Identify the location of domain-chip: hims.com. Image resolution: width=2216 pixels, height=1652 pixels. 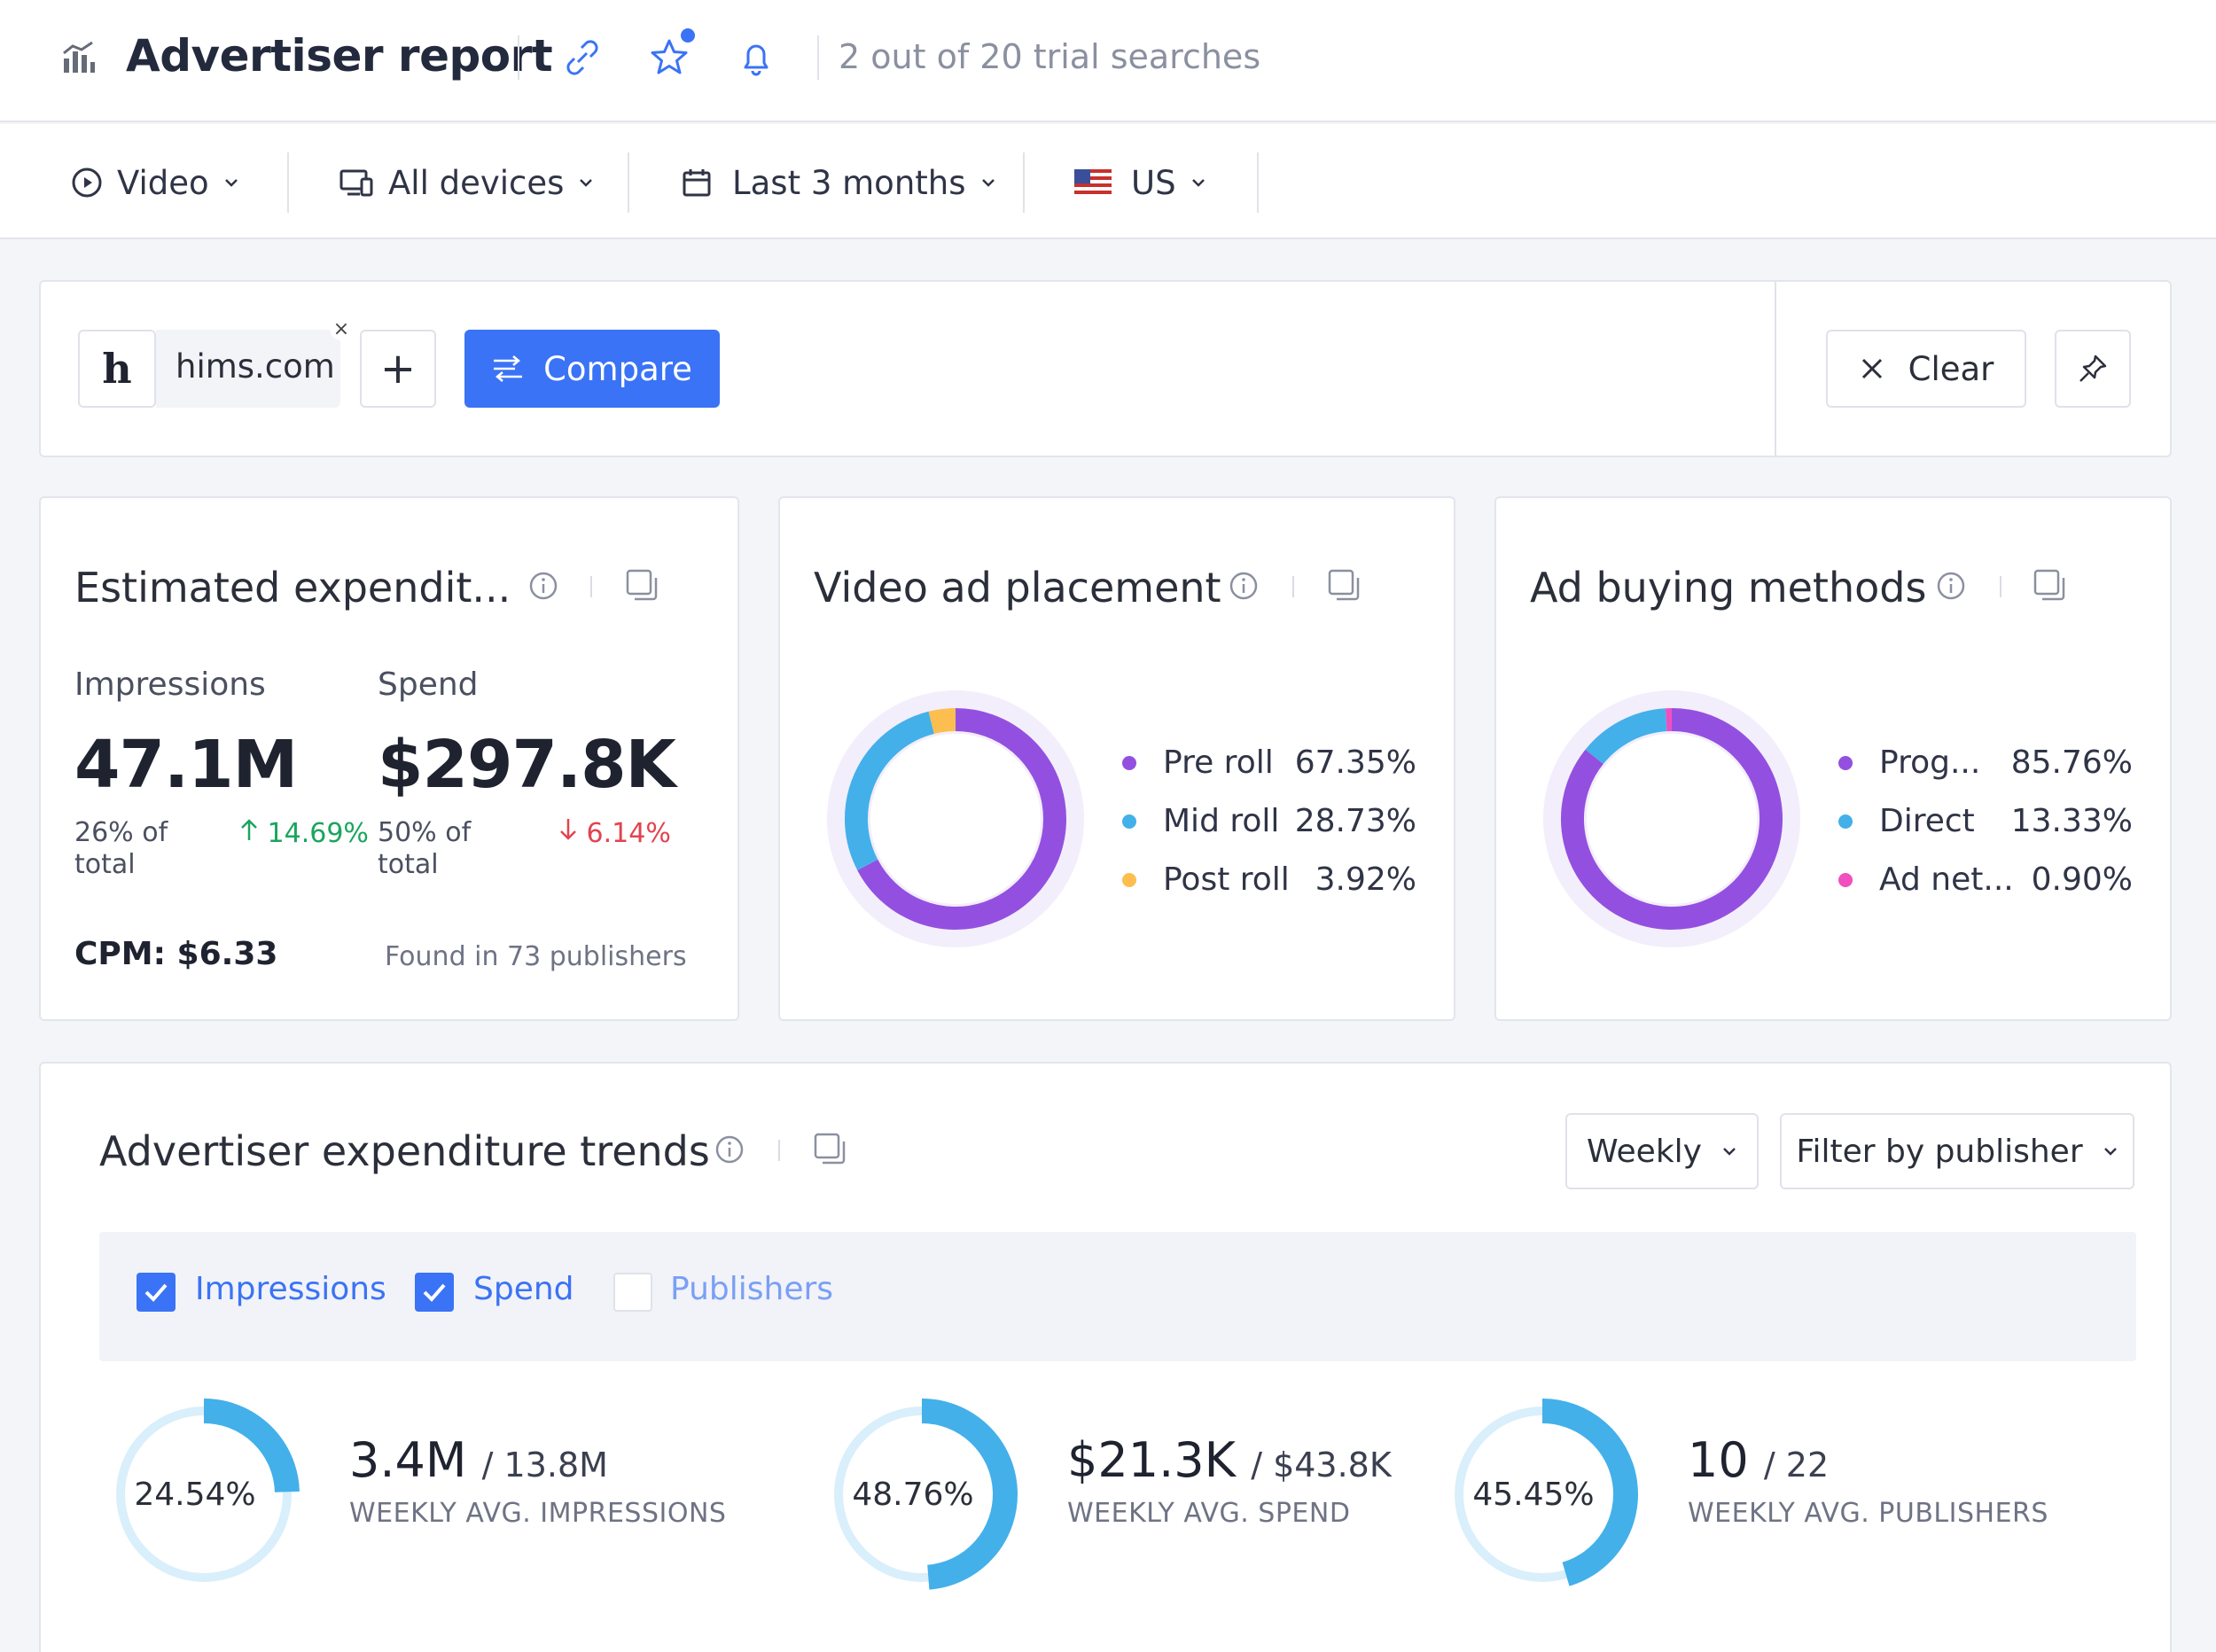
(248, 369).